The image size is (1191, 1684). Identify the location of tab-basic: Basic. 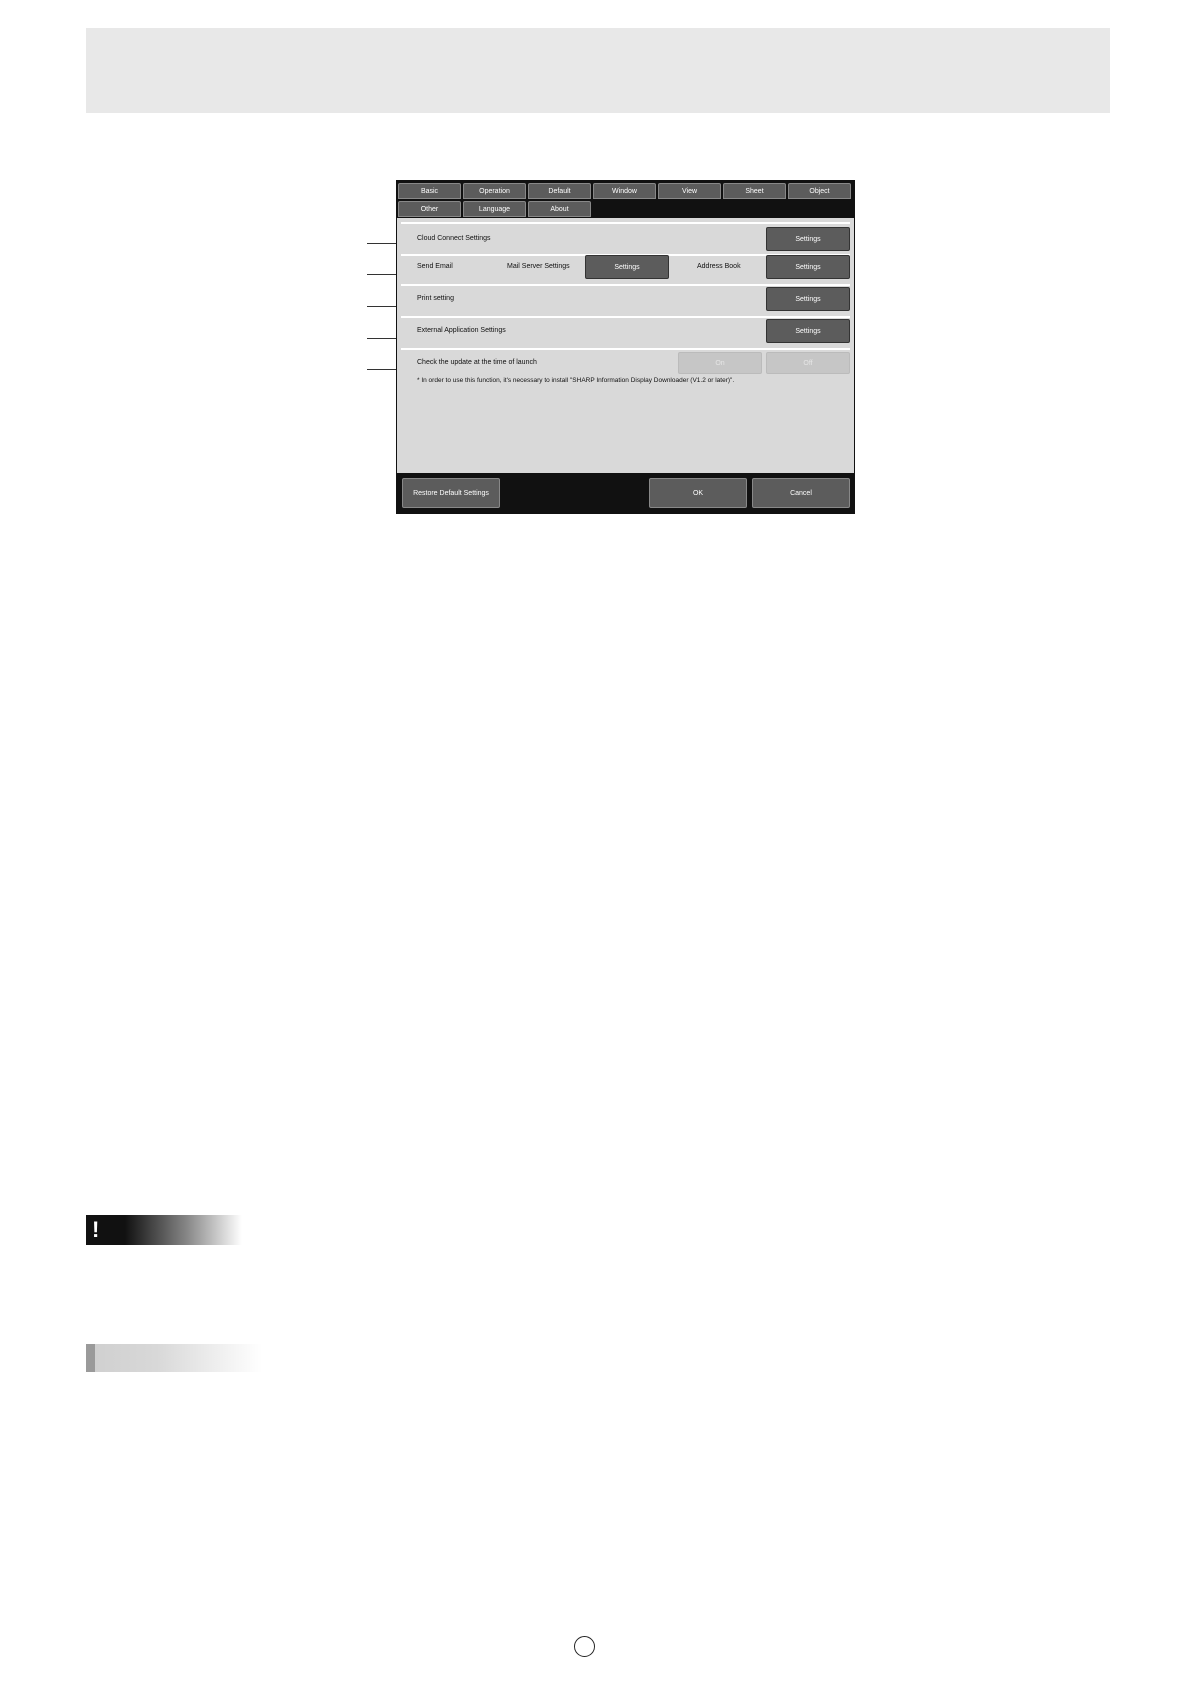
(429, 191).